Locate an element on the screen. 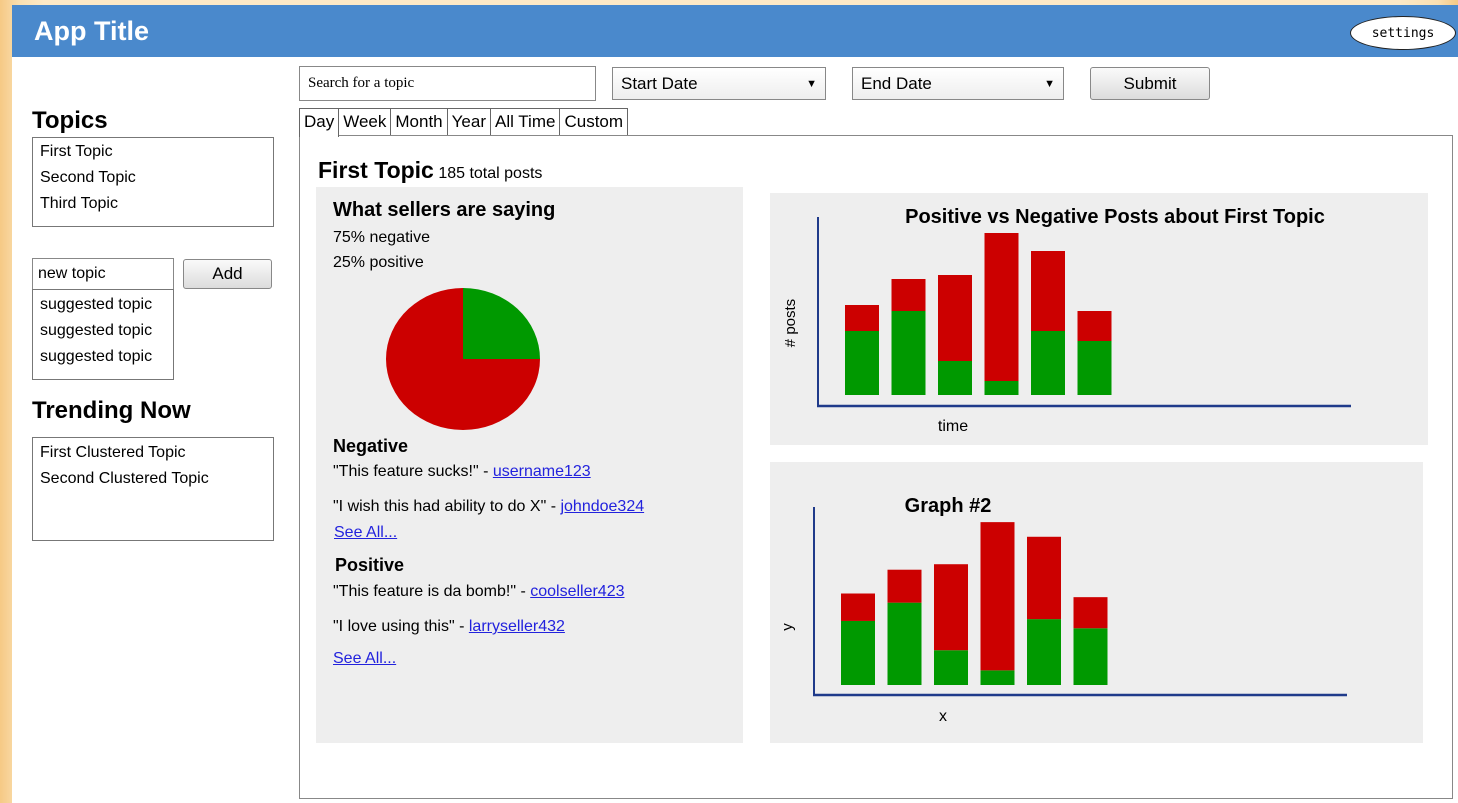 The height and width of the screenshot is (803, 1458). positive-percent: 25% positive is located at coordinates (378, 262).